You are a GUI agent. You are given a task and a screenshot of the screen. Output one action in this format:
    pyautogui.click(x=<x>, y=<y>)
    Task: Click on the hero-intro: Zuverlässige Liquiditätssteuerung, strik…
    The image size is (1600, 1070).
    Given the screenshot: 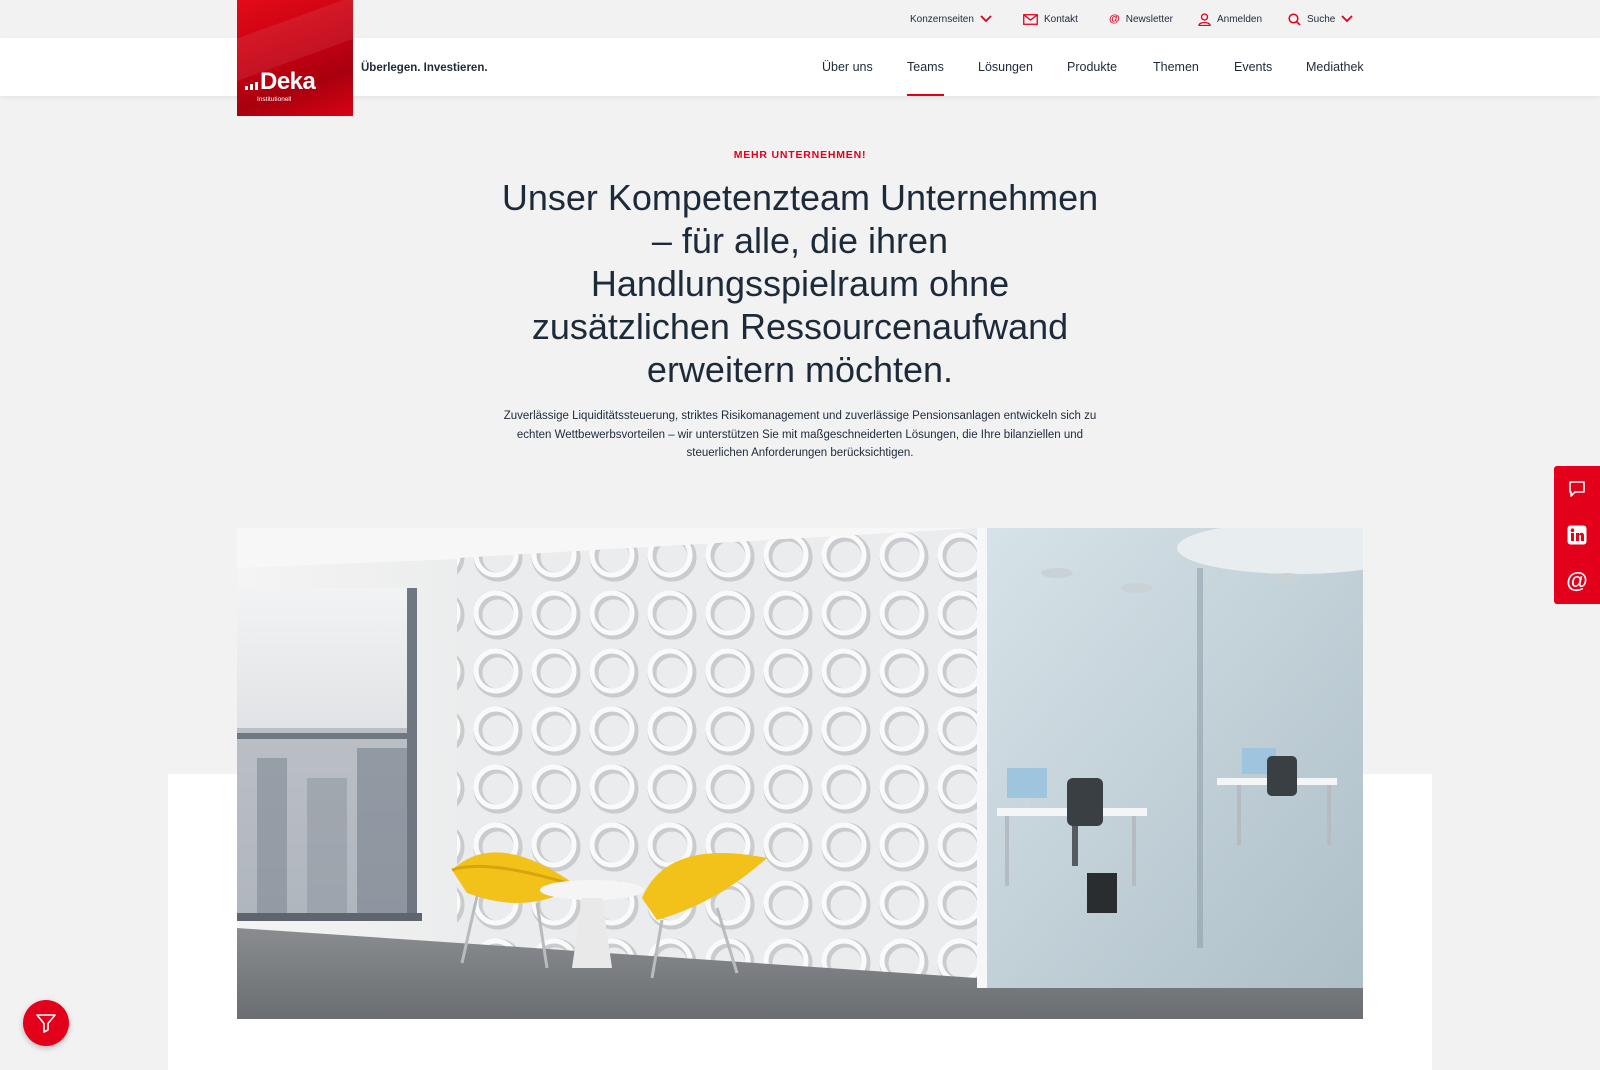 What is the action you would take?
    pyautogui.click(x=800, y=434)
    